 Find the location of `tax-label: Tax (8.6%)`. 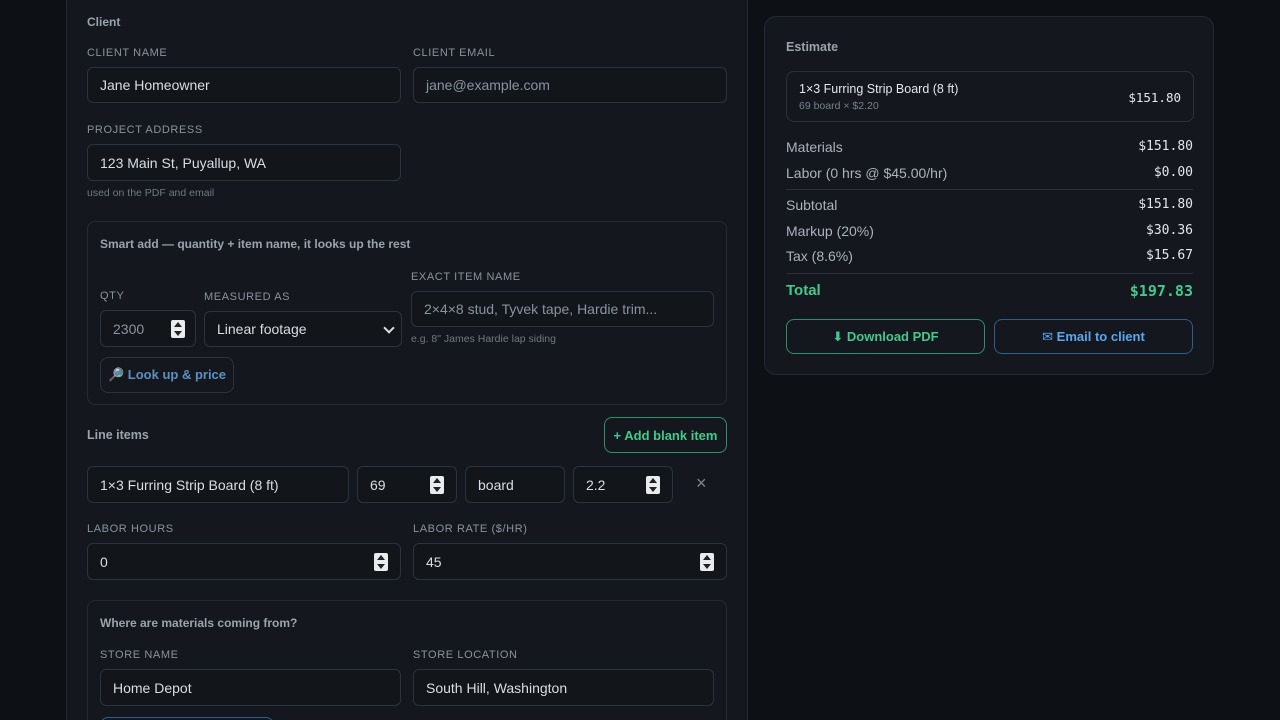

tax-label: Tax (8.6%) is located at coordinates (819, 256).